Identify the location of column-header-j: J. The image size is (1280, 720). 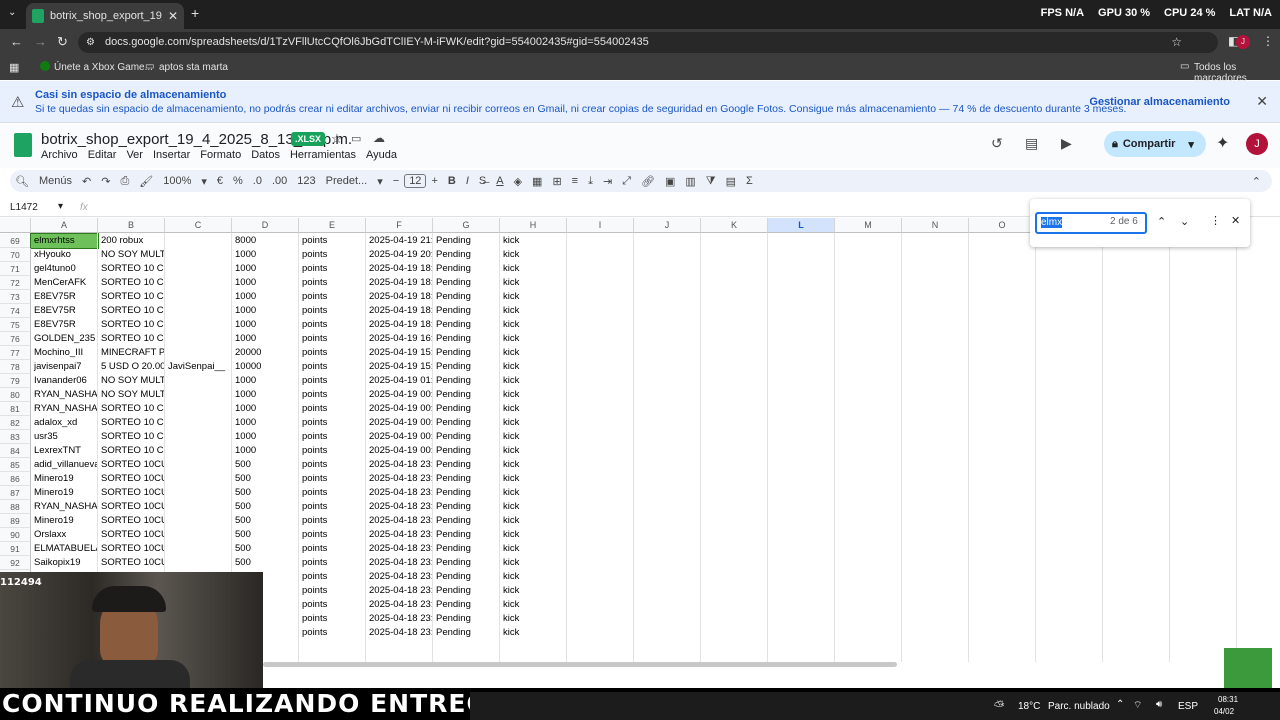
(667, 225).